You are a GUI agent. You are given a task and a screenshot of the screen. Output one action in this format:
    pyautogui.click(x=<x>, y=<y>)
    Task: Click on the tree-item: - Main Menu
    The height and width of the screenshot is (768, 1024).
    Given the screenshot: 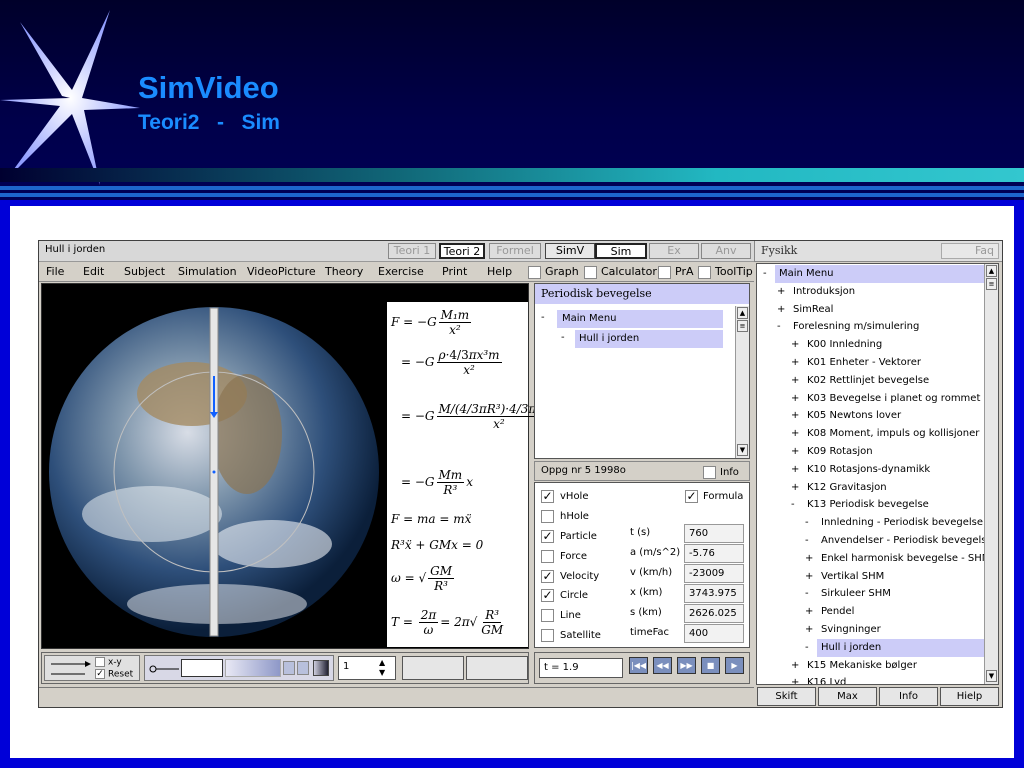 What is the action you would take?
    pyautogui.click(x=871, y=274)
    